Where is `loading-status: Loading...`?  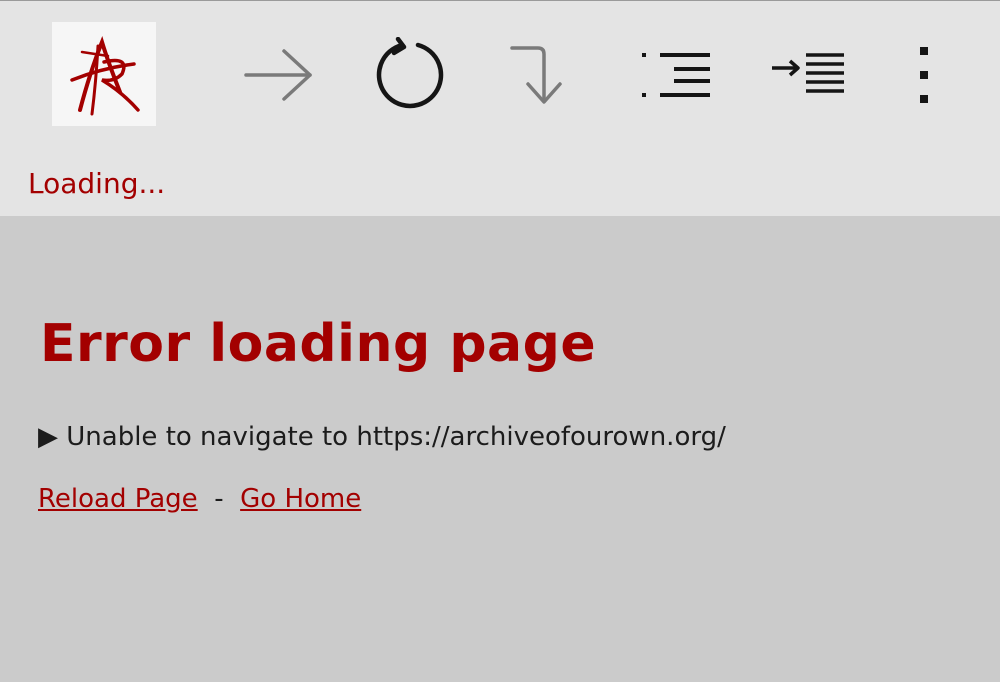
loading-status: Loading... is located at coordinates (97, 183).